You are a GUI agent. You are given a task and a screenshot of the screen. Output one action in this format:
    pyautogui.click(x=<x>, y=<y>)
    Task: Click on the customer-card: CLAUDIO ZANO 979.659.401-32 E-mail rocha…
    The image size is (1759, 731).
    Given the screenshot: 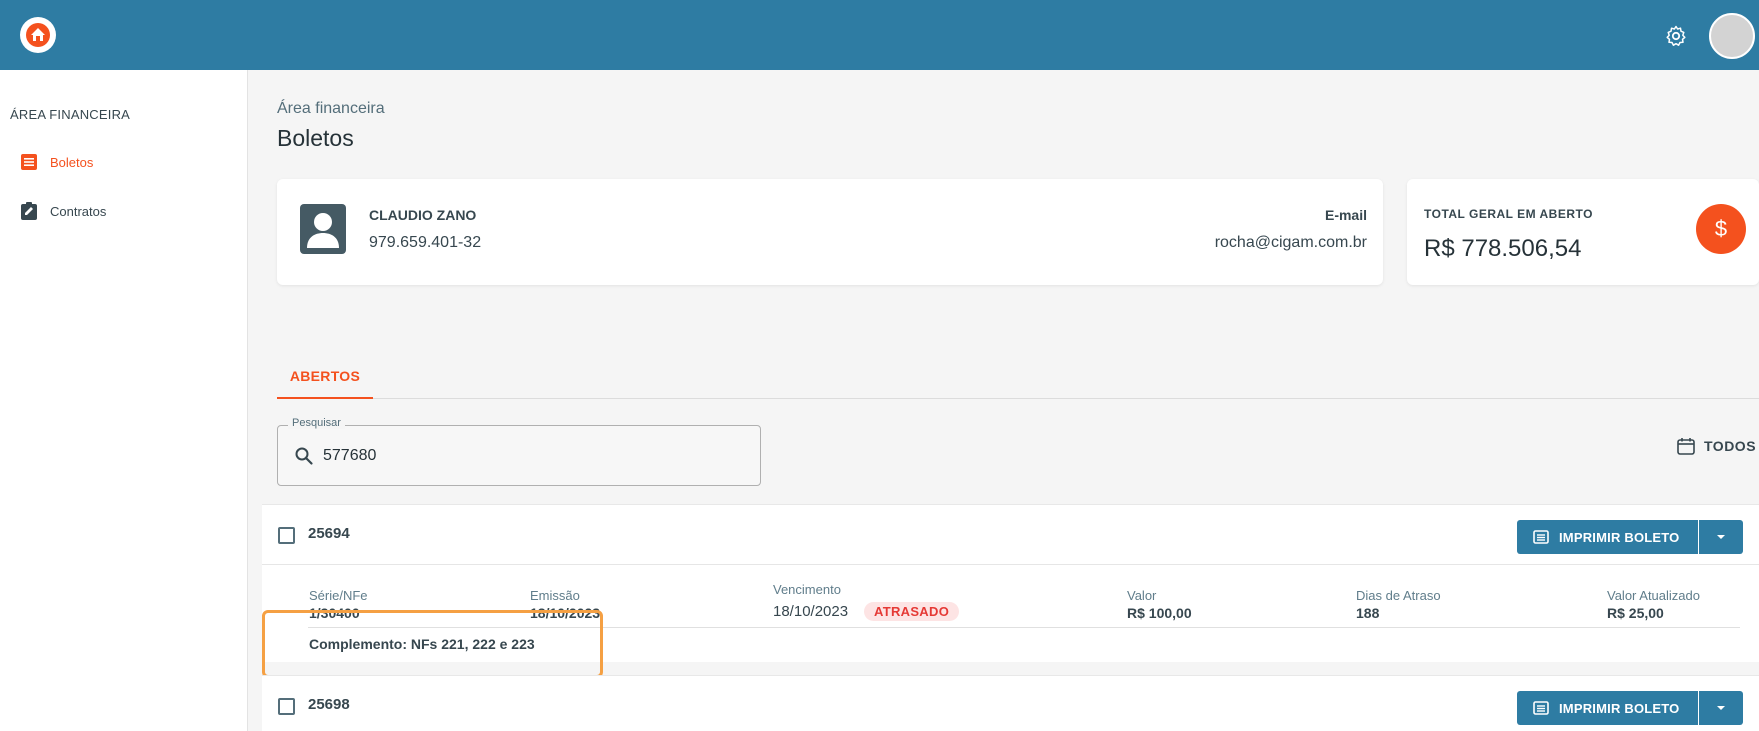 What is the action you would take?
    pyautogui.click(x=830, y=232)
    